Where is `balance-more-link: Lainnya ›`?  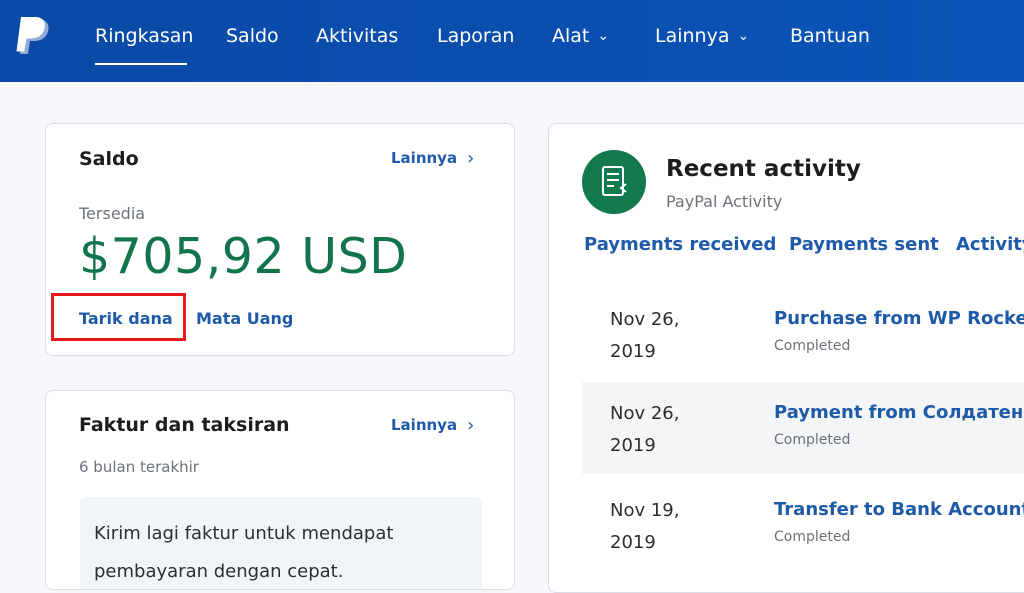
balance-more-link: Lainnya › is located at coordinates (432, 158).